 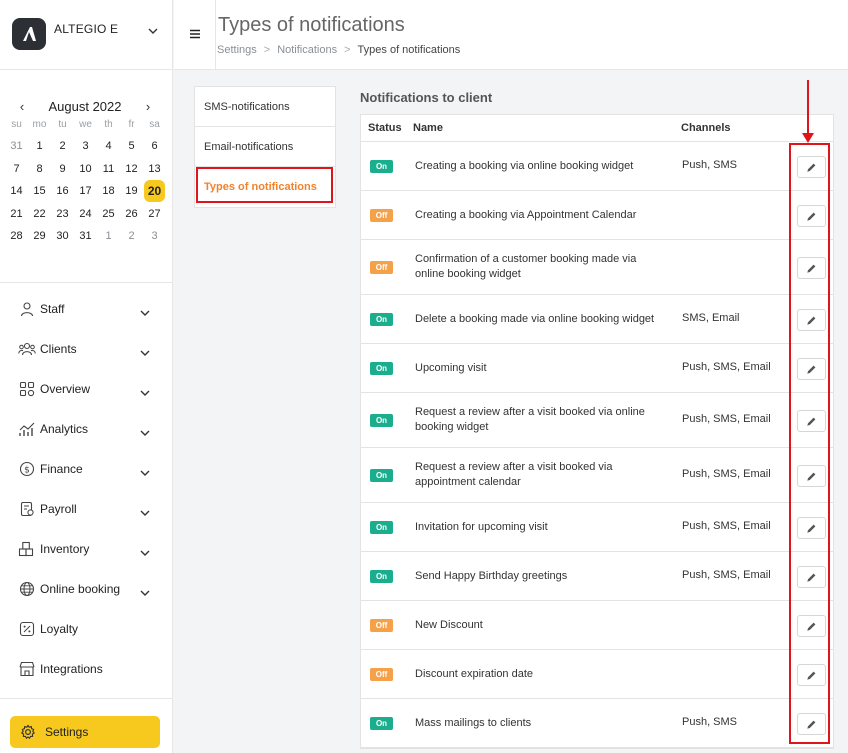 I want to click on users-icon, so click(x=27, y=349).